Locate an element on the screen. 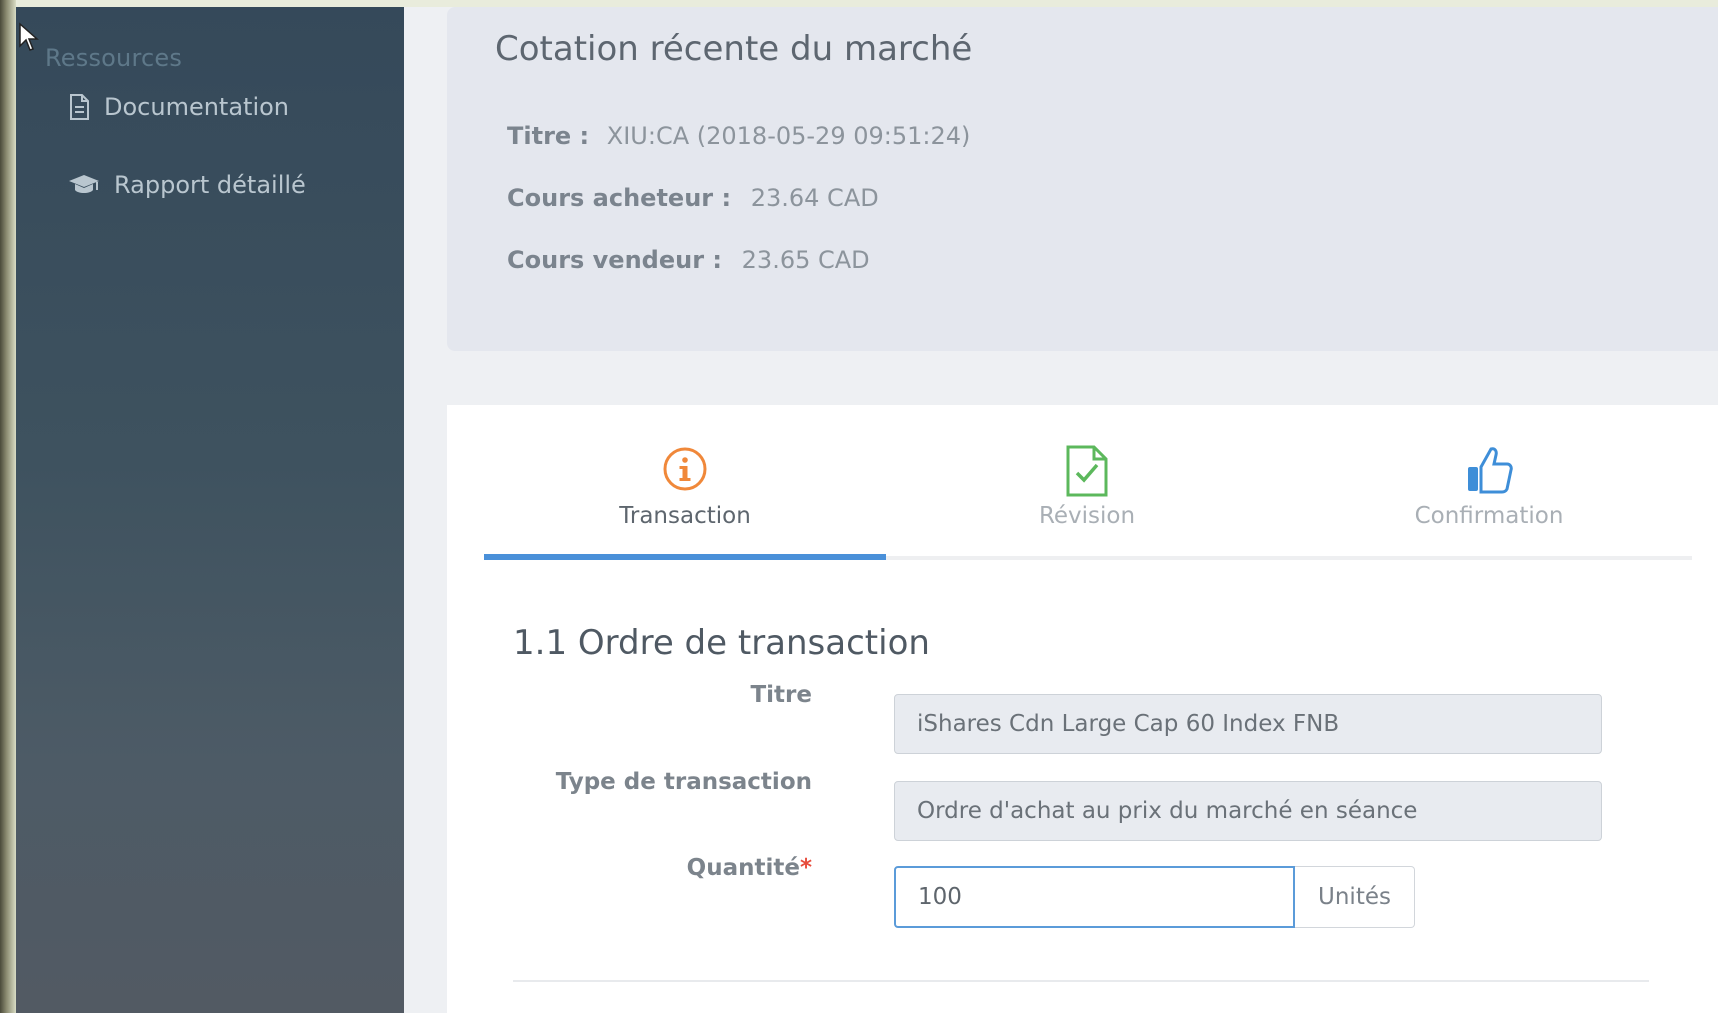  quantity-label: Quantité* is located at coordinates (662, 868).